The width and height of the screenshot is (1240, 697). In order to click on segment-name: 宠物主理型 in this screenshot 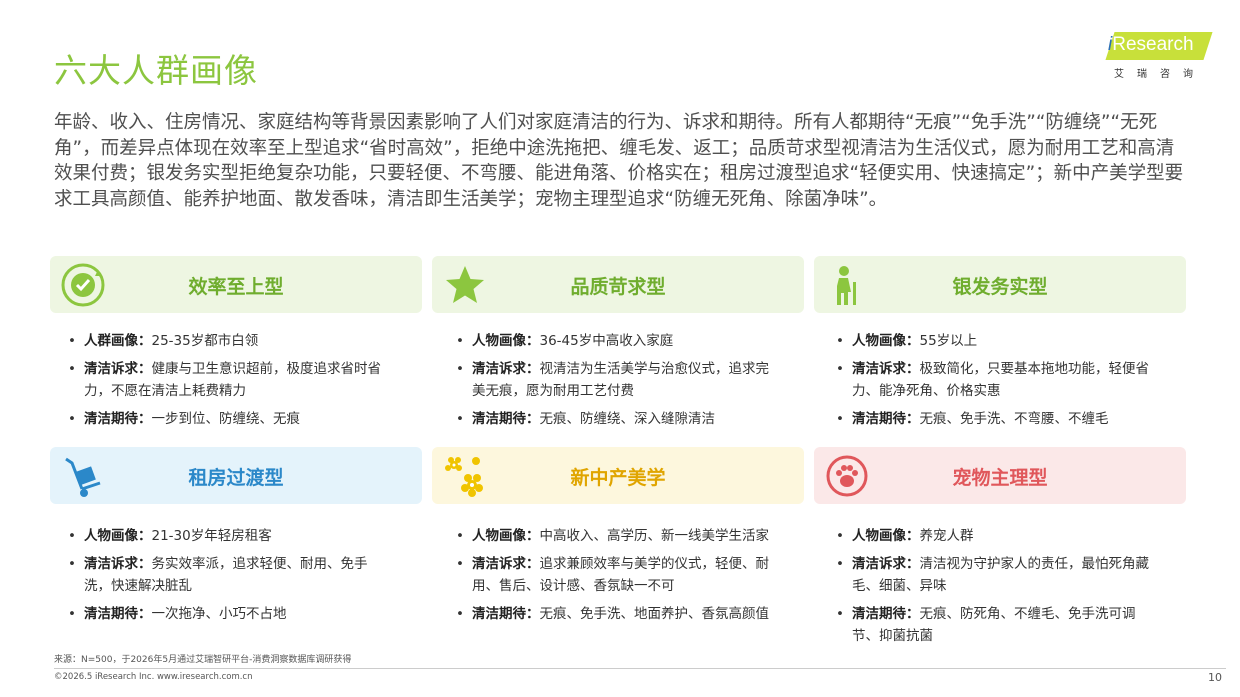, I will do `click(1000, 478)`.